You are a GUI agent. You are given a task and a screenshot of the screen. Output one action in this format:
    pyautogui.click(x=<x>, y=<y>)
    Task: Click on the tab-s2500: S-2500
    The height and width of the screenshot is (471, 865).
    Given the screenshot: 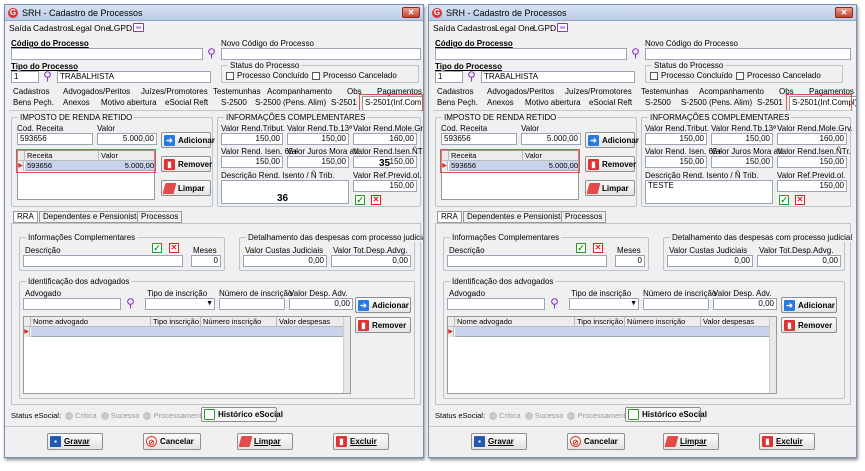 What is the action you would take?
    pyautogui.click(x=658, y=102)
    